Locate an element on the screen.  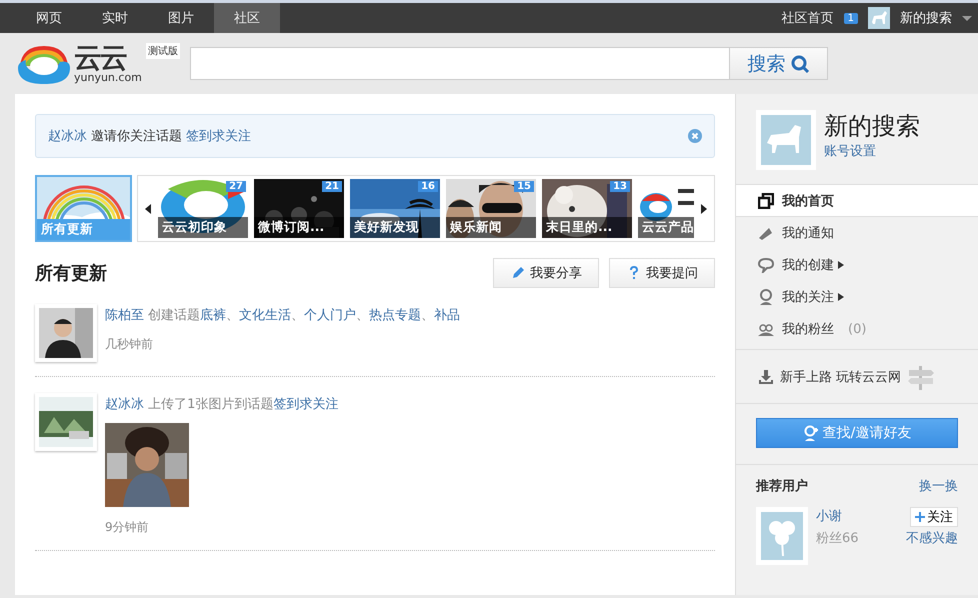
profile-name: 新的搜索 is located at coordinates (872, 126).